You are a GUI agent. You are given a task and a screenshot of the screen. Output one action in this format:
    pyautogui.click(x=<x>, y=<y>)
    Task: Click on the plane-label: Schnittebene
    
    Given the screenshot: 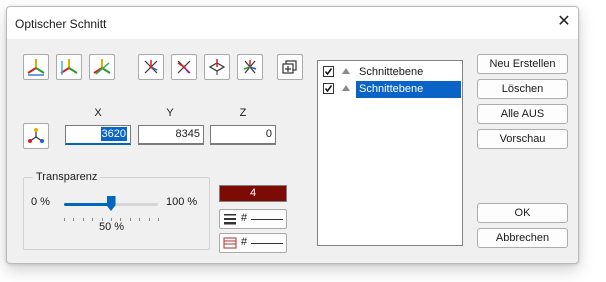 What is the action you would take?
    pyautogui.click(x=391, y=72)
    